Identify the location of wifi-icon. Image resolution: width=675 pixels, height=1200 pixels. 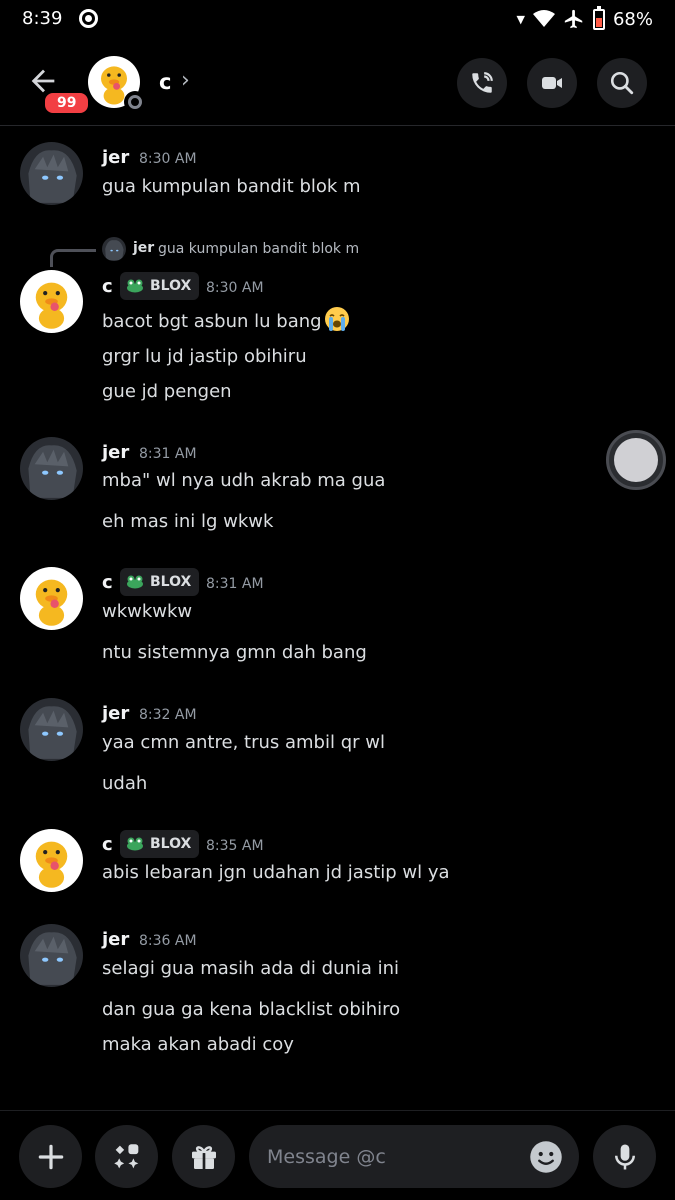
(543, 18).